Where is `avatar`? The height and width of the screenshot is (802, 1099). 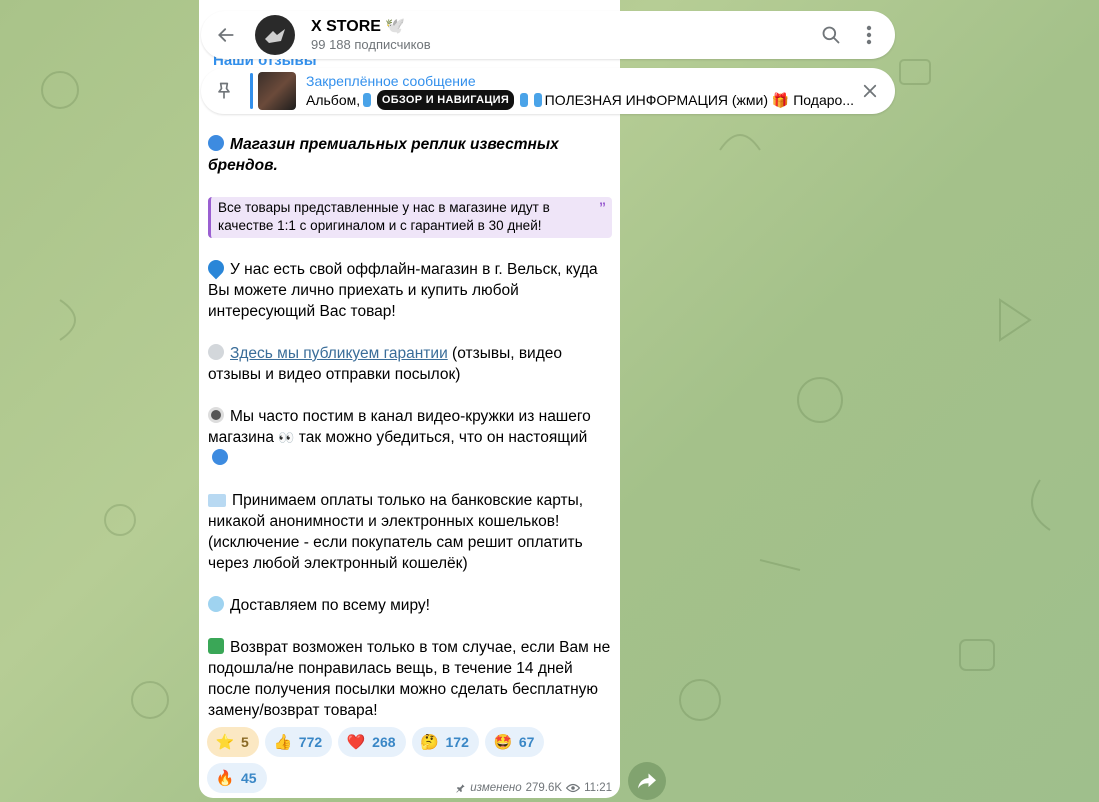
avatar is located at coordinates (275, 35).